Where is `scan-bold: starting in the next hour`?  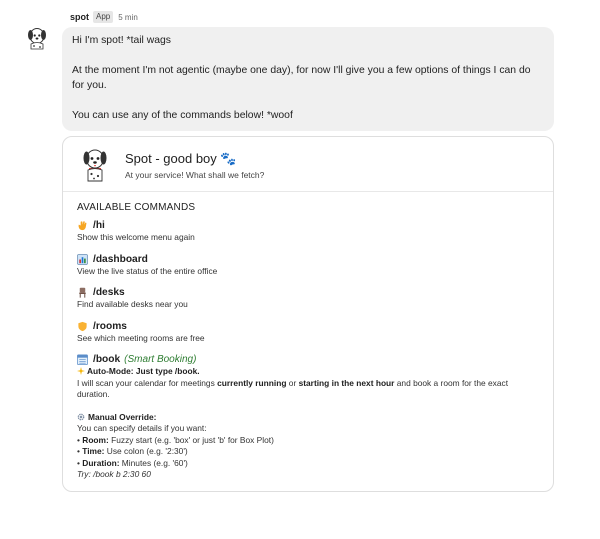 scan-bold: starting in the next hour is located at coordinates (346, 382).